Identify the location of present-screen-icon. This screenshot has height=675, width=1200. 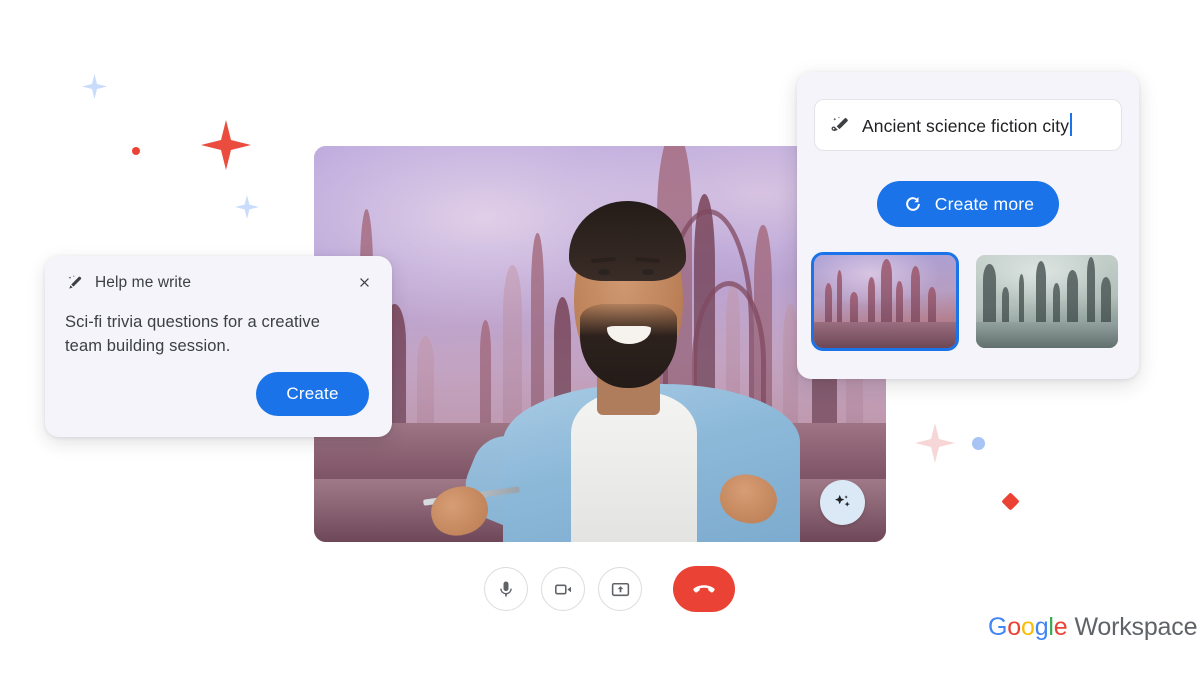
(620, 589).